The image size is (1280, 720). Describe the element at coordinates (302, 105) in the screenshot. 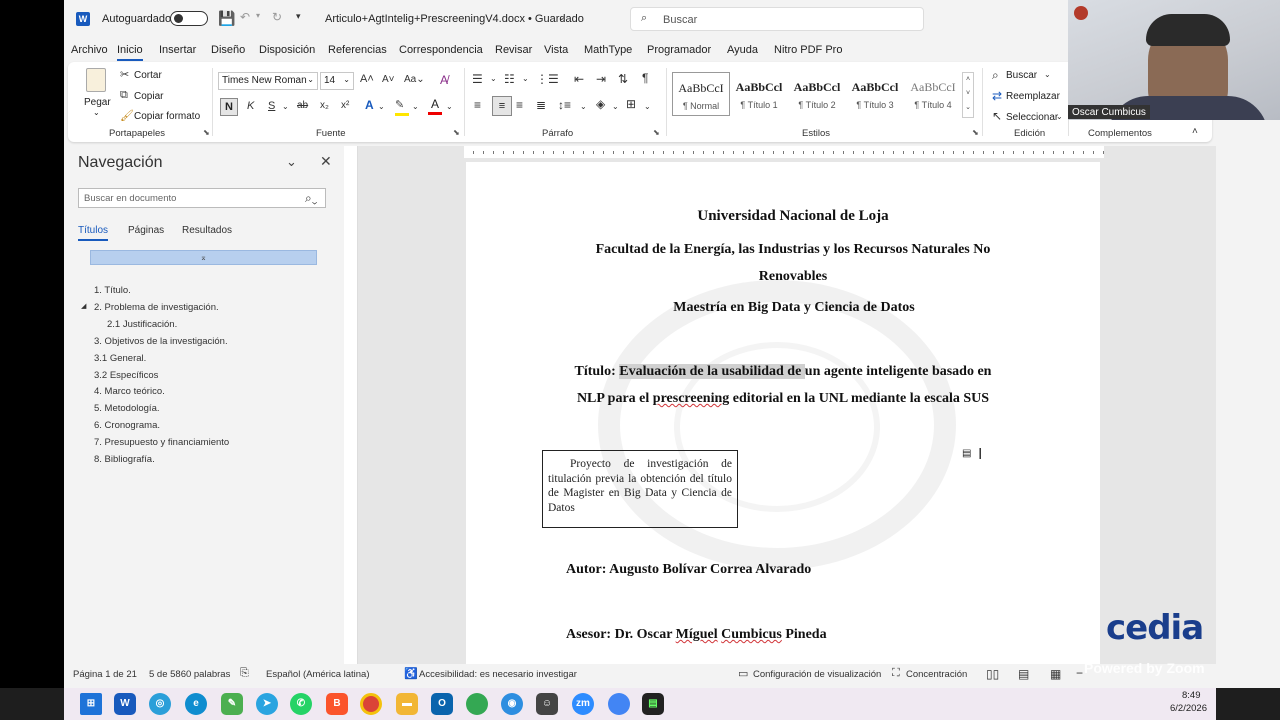

I see `strikethrough-button: ab` at that location.